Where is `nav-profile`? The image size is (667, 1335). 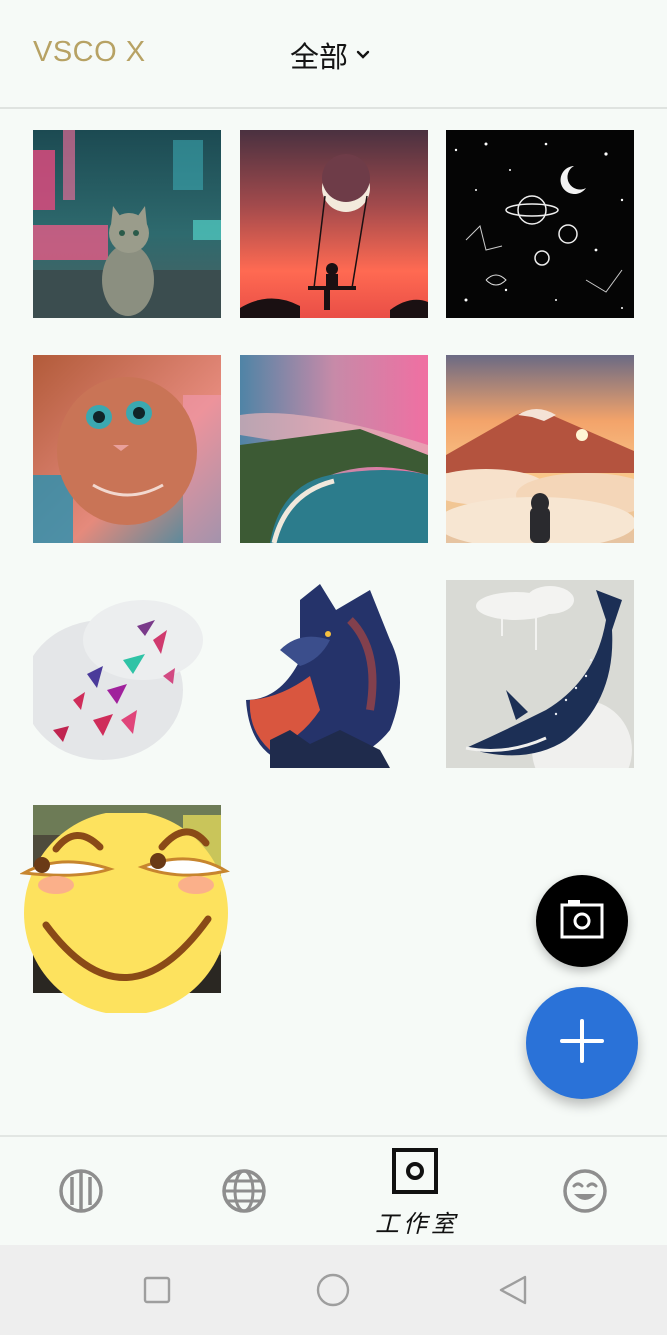
nav-profile is located at coordinates (585, 1193).